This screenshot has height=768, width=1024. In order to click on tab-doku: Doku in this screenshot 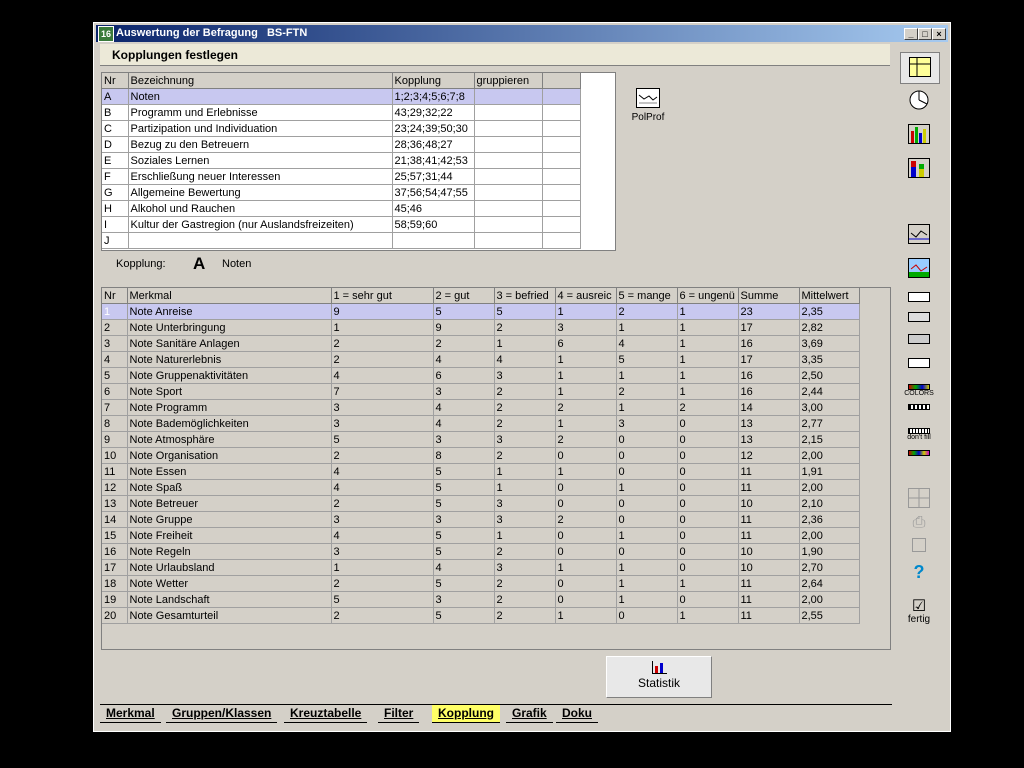, I will do `click(577, 714)`.